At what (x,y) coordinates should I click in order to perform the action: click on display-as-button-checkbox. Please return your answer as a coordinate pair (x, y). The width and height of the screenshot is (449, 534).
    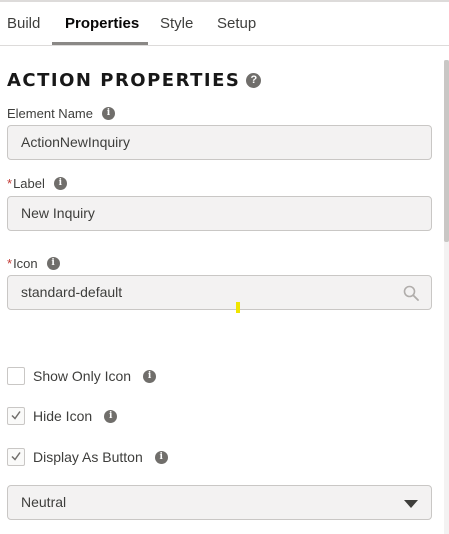
    Looking at the image, I should click on (16, 457).